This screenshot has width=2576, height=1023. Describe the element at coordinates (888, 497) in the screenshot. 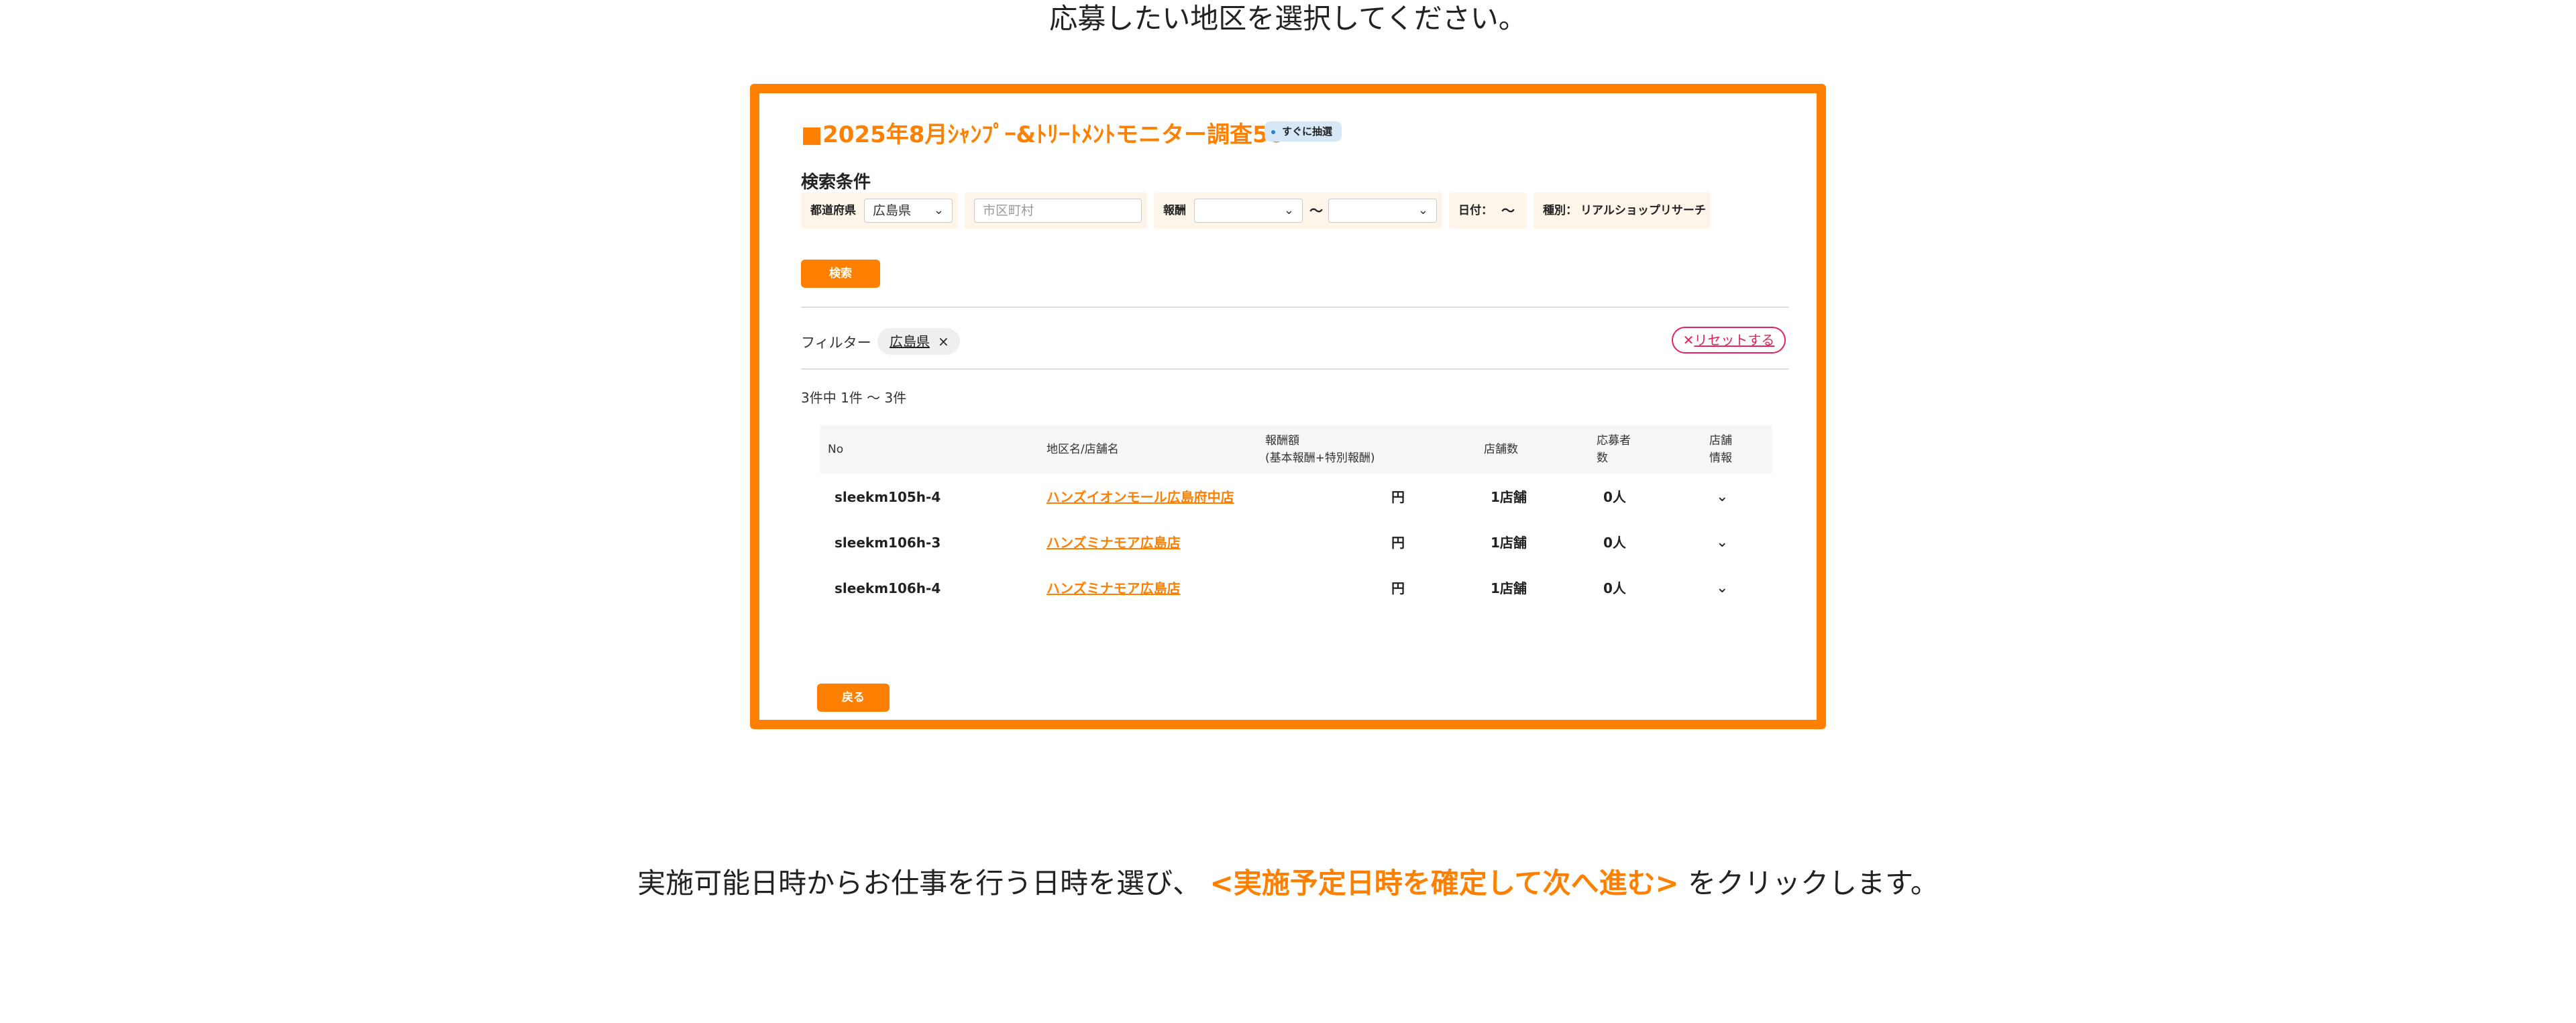

I see `row-no: sleekm105h-4` at that location.